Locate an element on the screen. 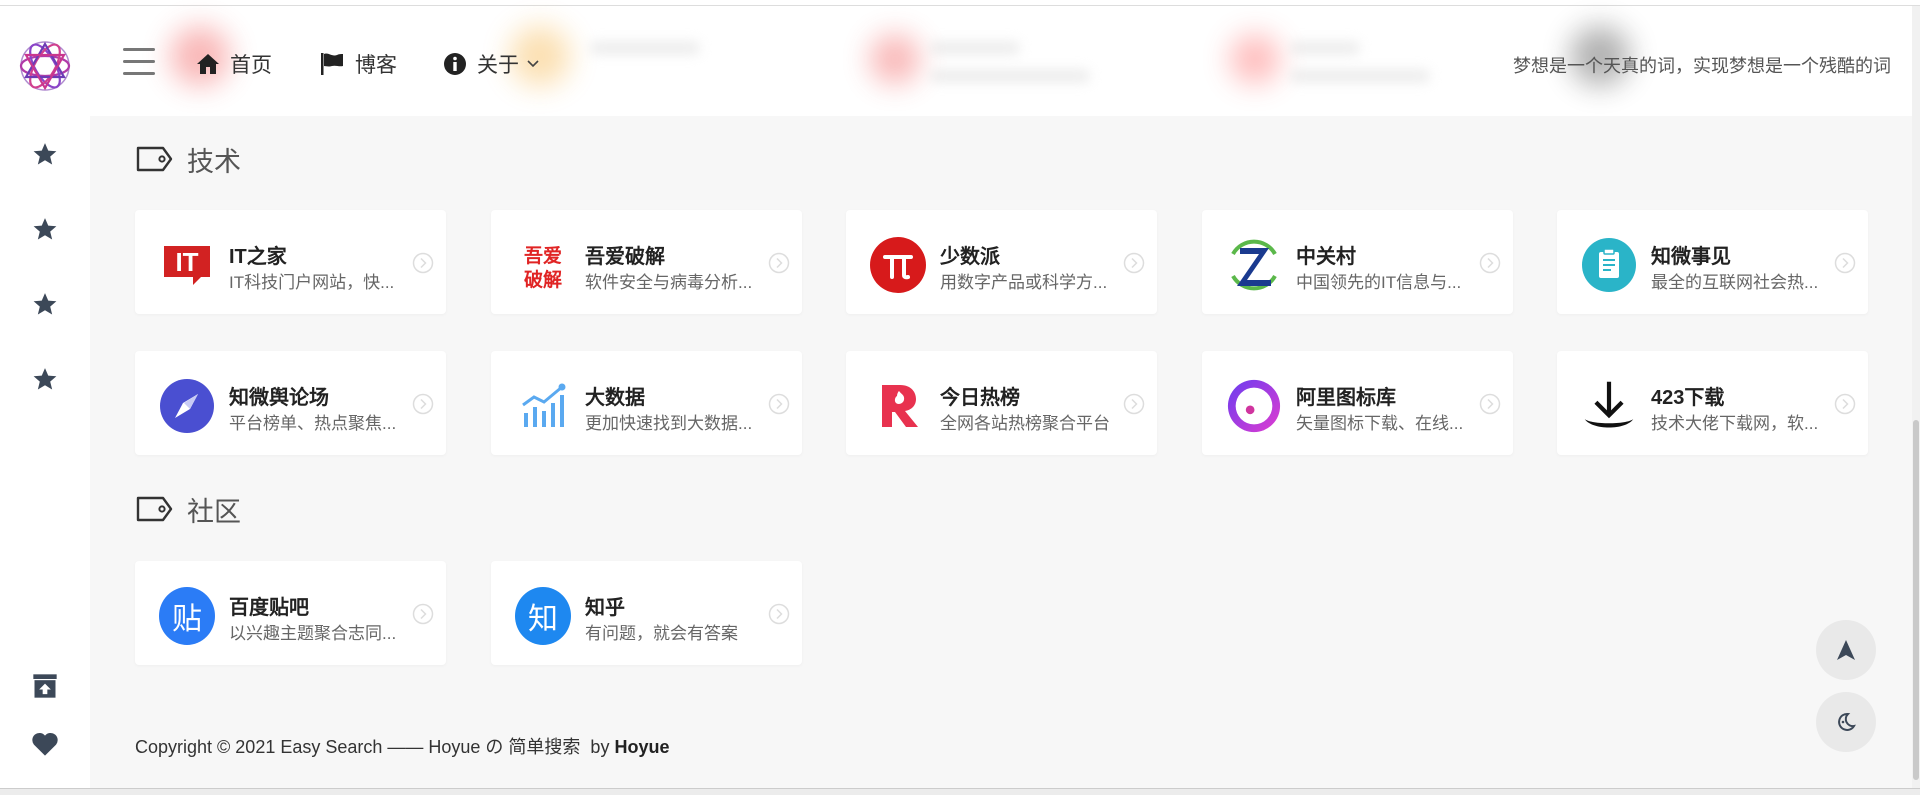 The image size is (1920, 795). section-title-tech: 技术 is located at coordinates (188, 159).